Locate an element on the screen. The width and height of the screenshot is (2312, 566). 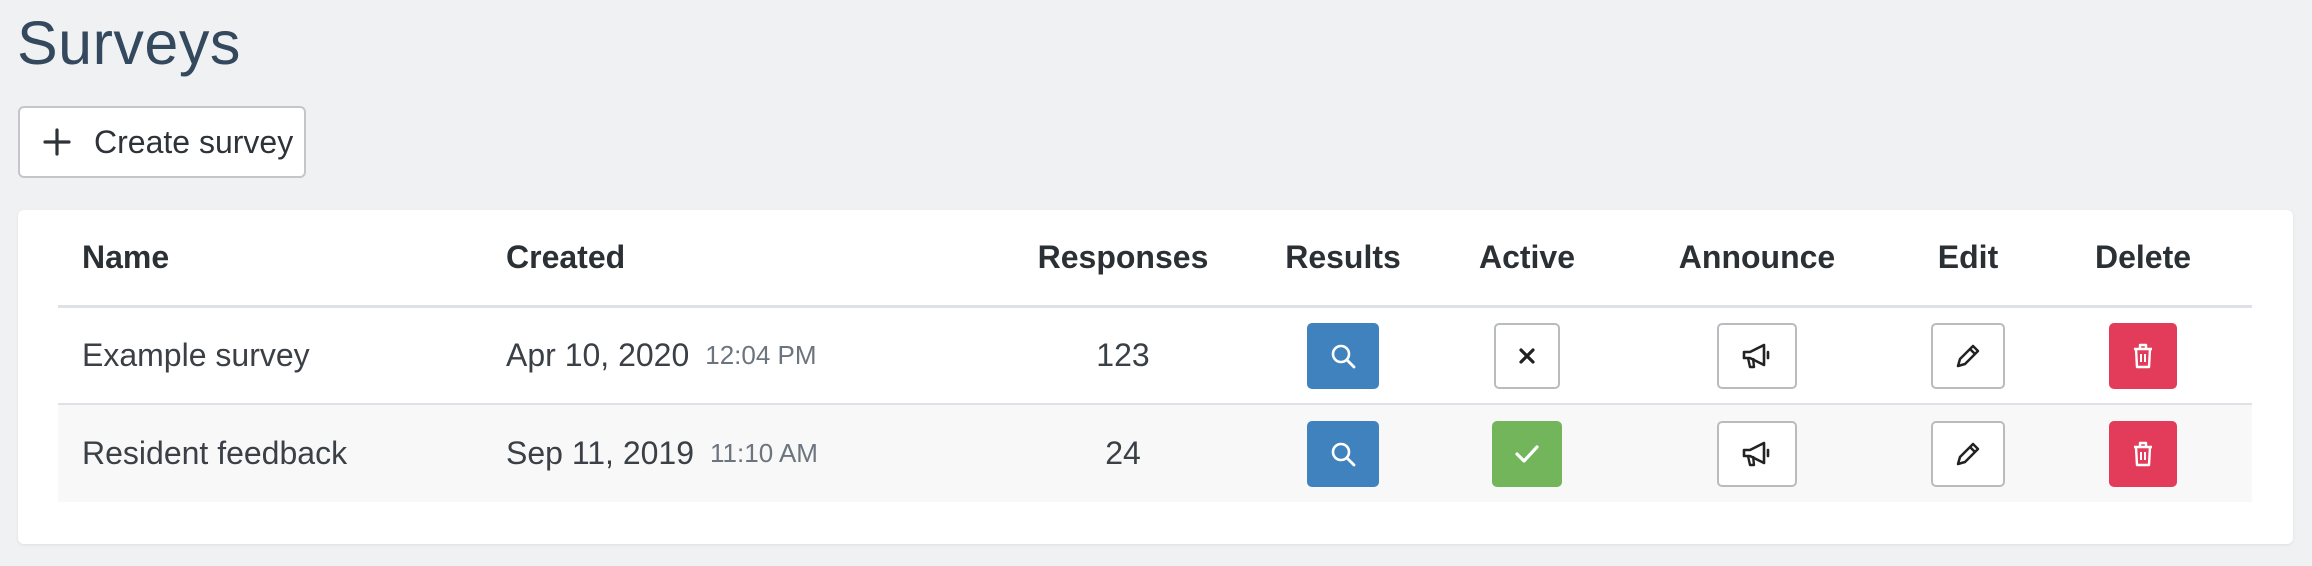
header-delete: Delete is located at coordinates (2143, 257).